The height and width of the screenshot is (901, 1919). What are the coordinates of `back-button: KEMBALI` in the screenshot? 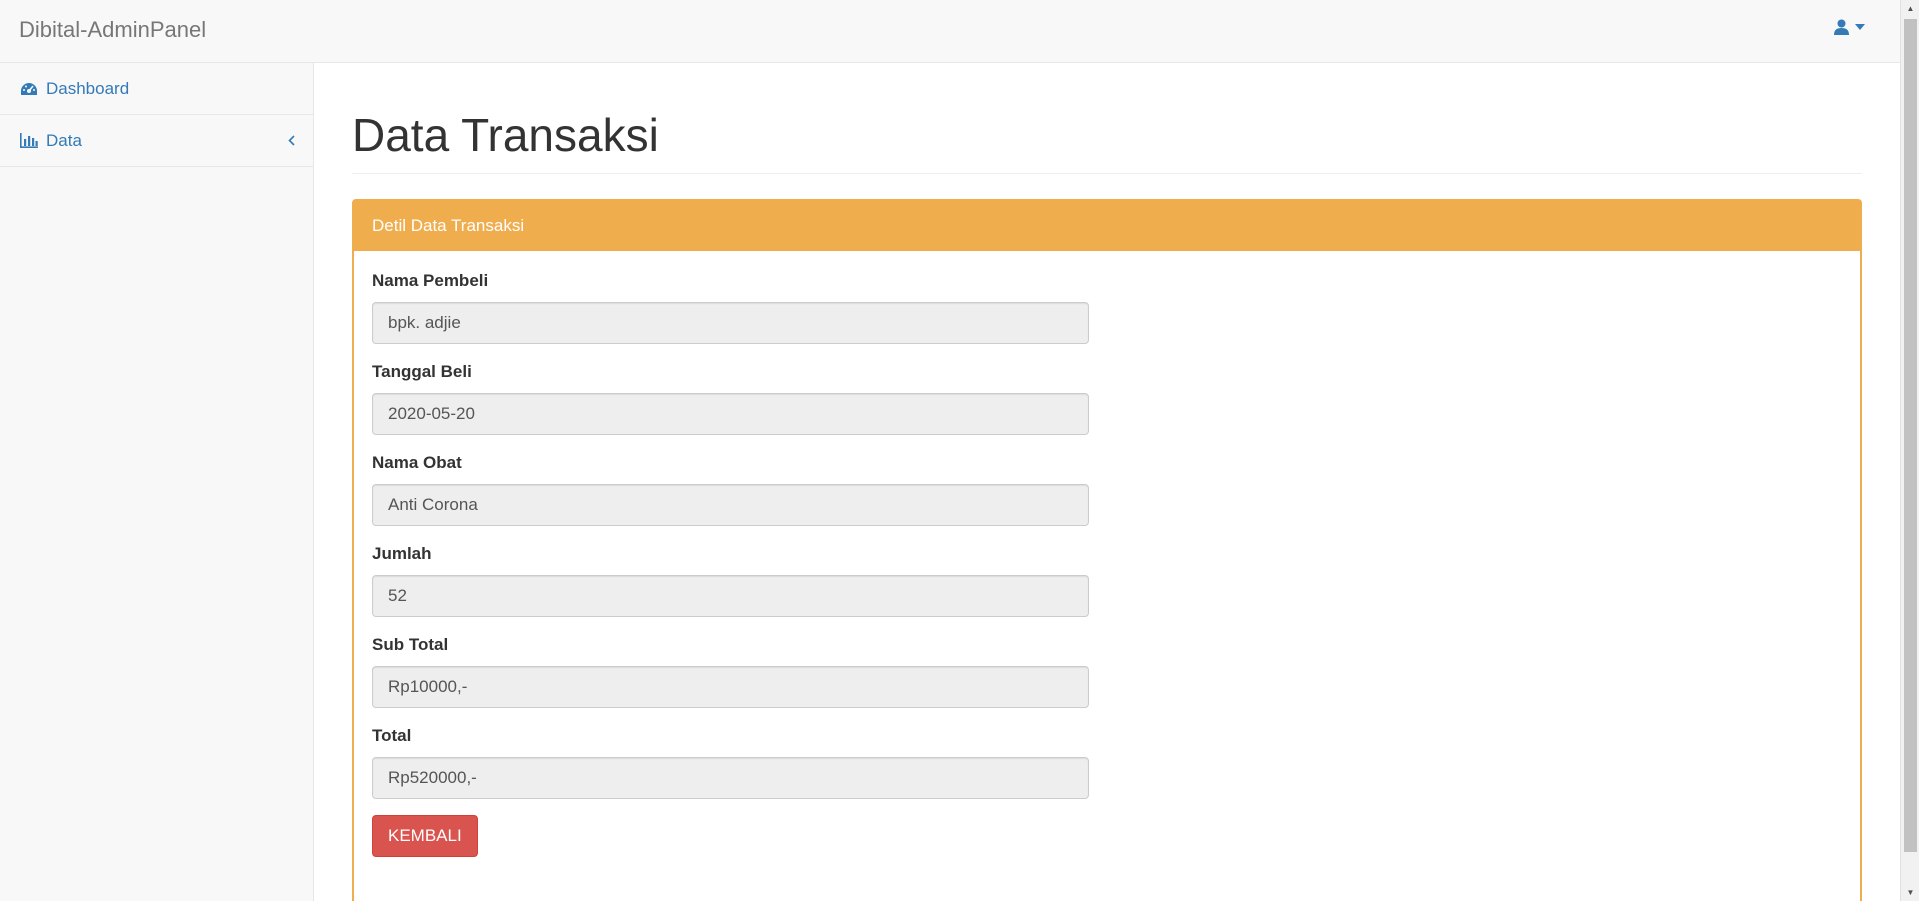 It's located at (425, 835).